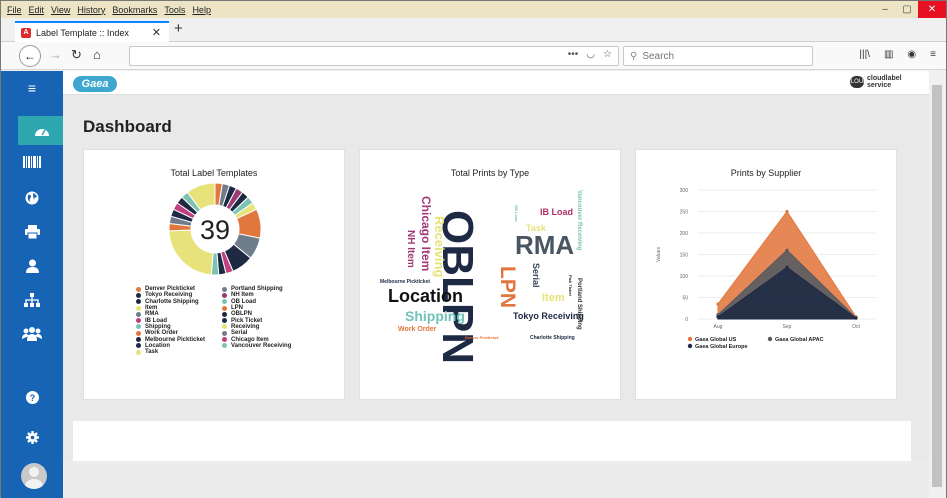  Describe the element at coordinates (686, 320) in the screenshot. I see `y-tick-label: 0` at that location.